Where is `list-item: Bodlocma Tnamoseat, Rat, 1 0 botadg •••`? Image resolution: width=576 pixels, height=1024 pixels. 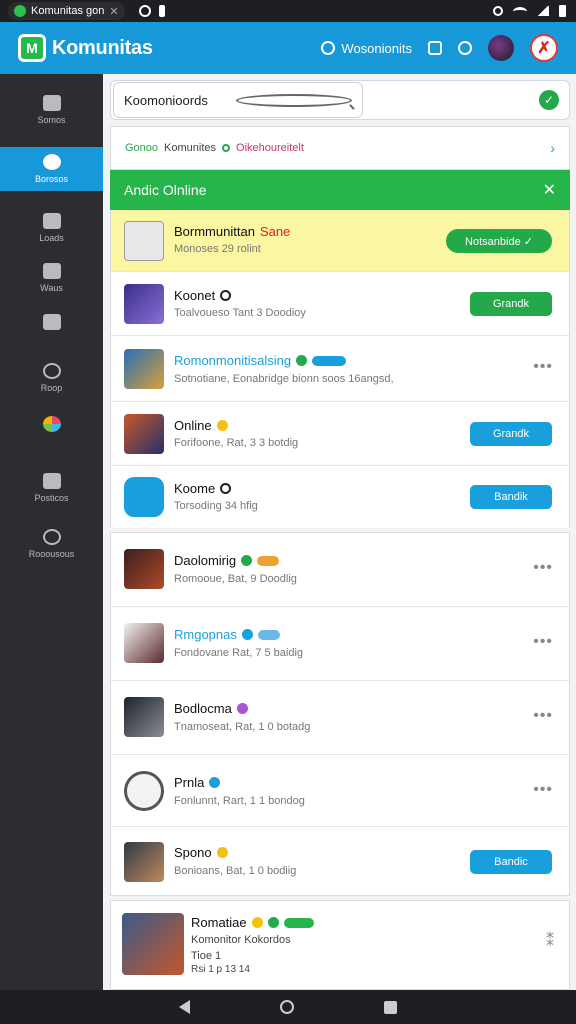
list-item: Bodlocma Tnamoseat, Rat, 1 0 botadg ••• is located at coordinates (340, 718).